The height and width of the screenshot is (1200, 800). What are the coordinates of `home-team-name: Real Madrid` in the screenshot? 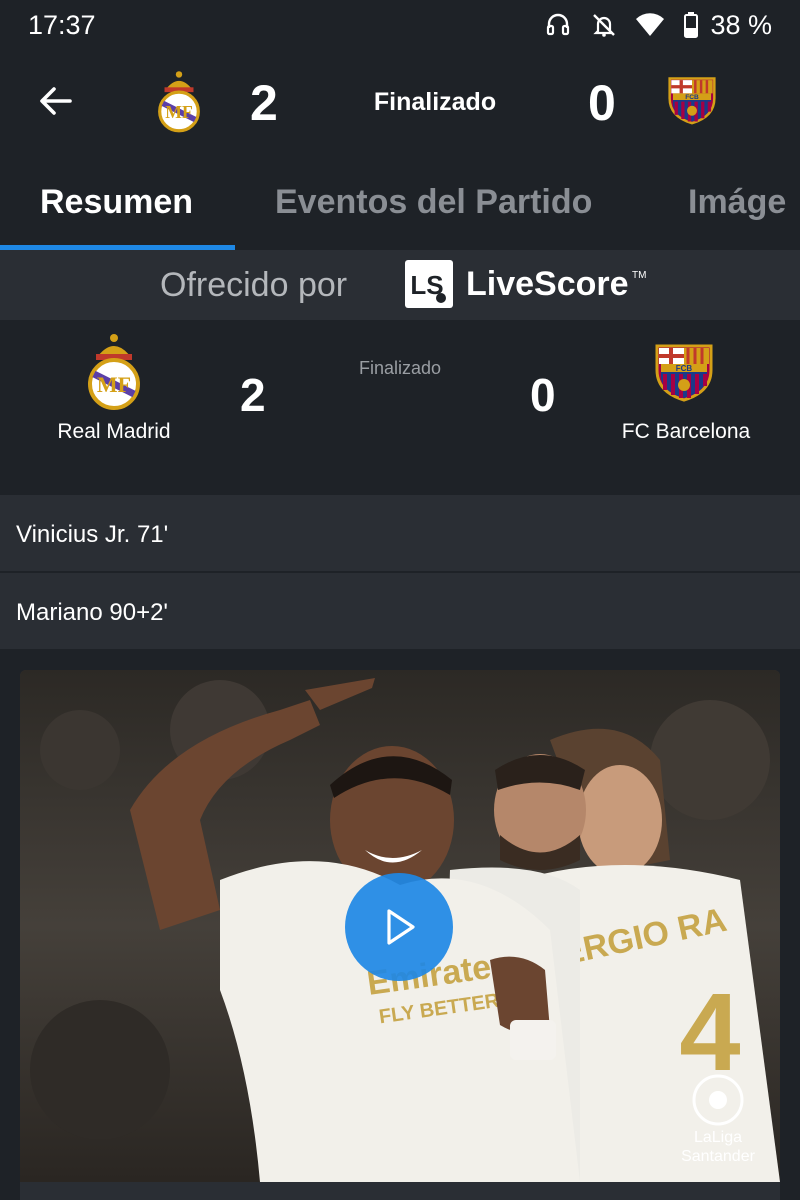 It's located at (114, 431).